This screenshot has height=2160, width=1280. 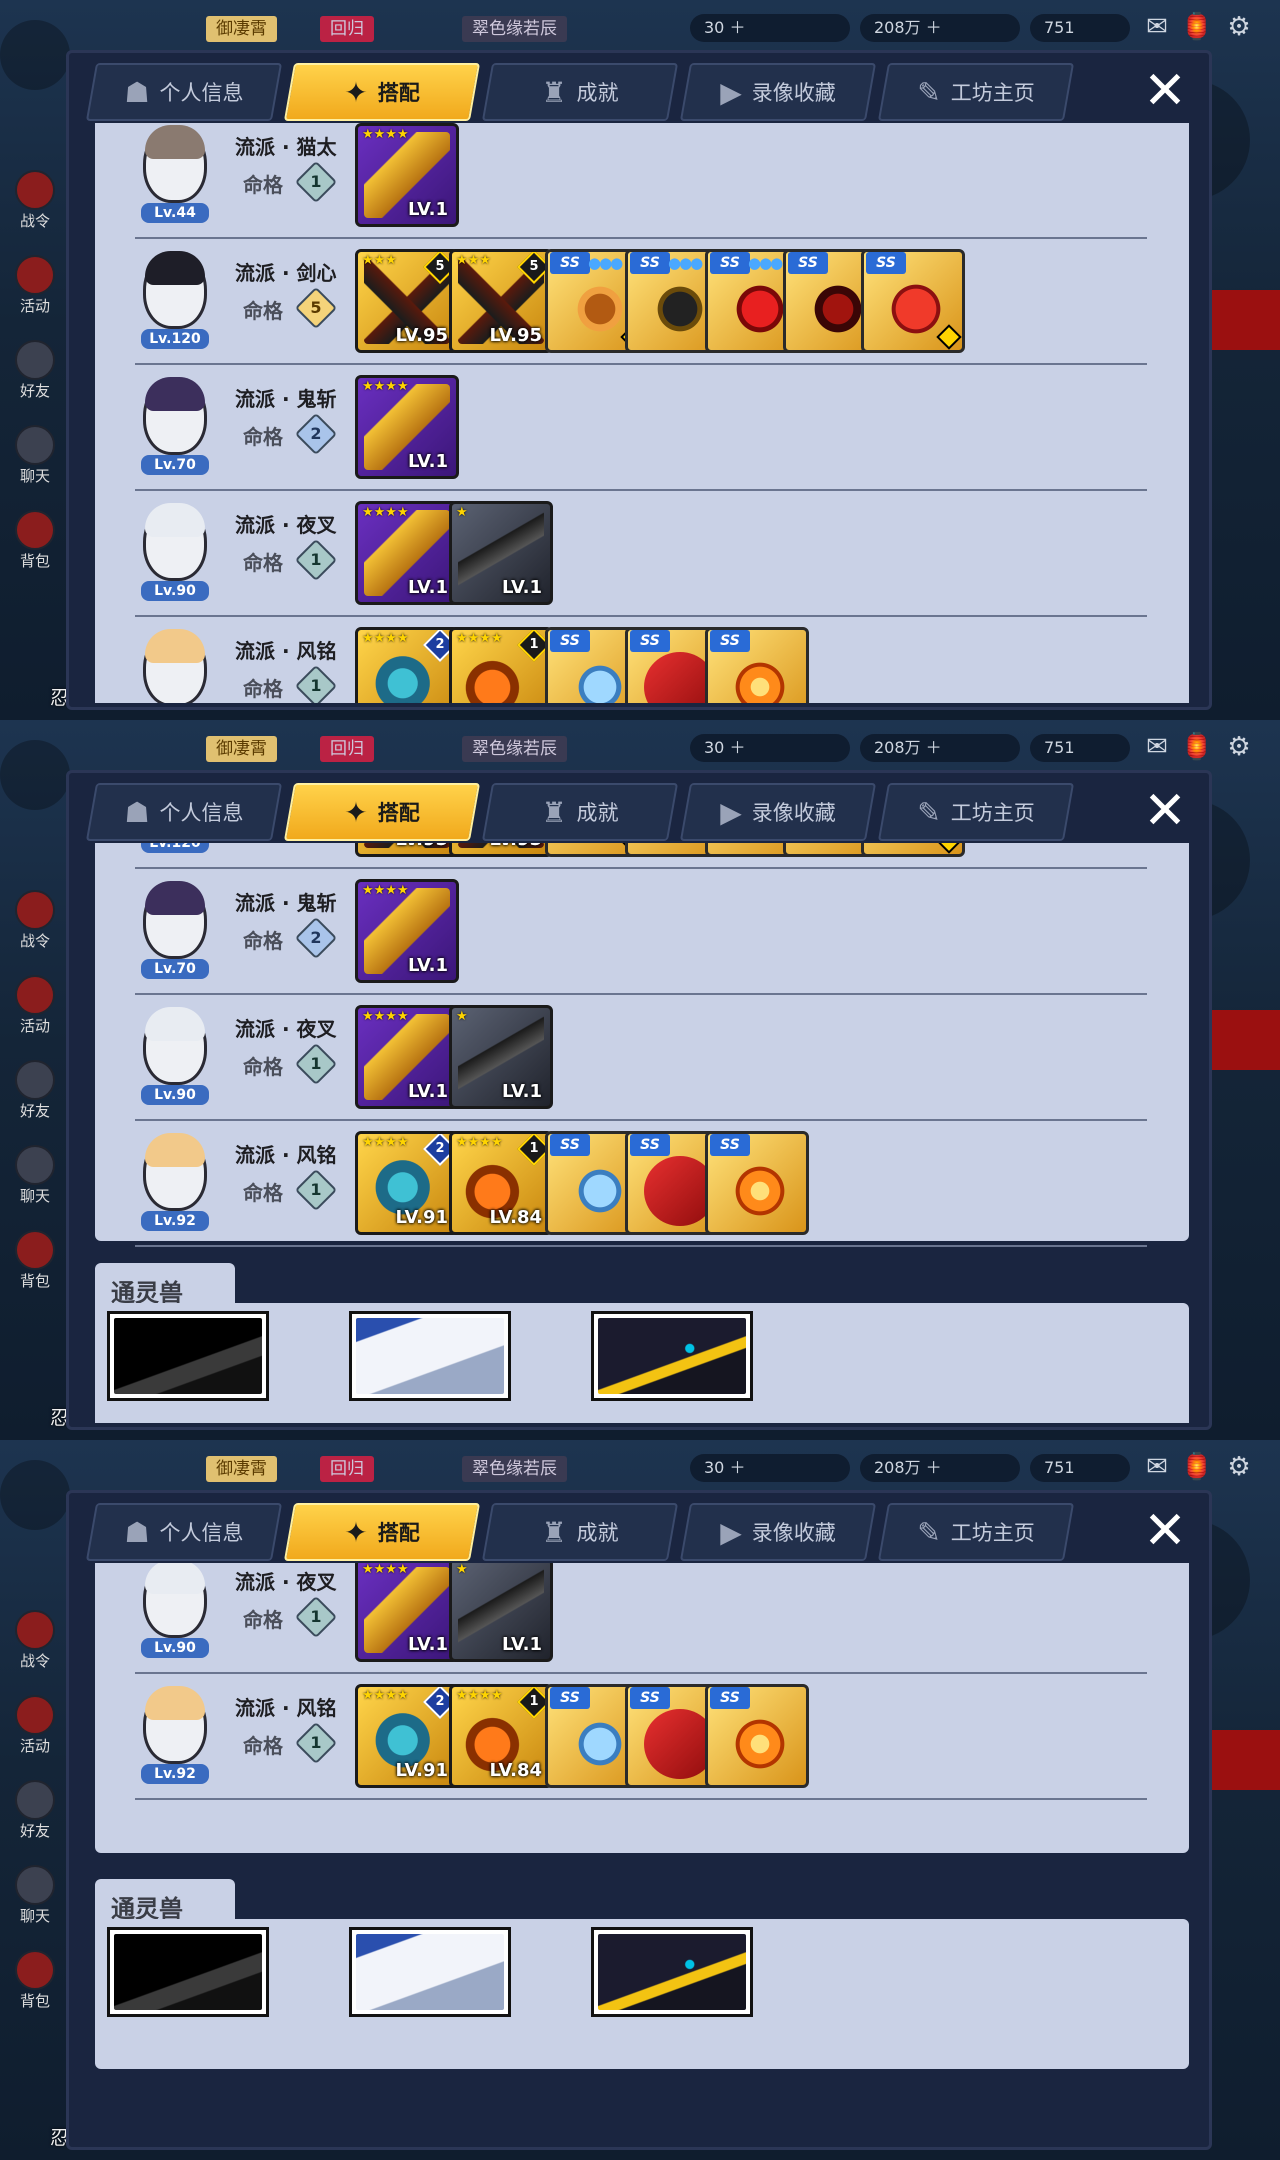 What do you see at coordinates (641, 181) in the screenshot?
I see `ninja-row: Lv.44 流派 · 猫太 命格 1 ★★★★ LV.1` at bounding box center [641, 181].